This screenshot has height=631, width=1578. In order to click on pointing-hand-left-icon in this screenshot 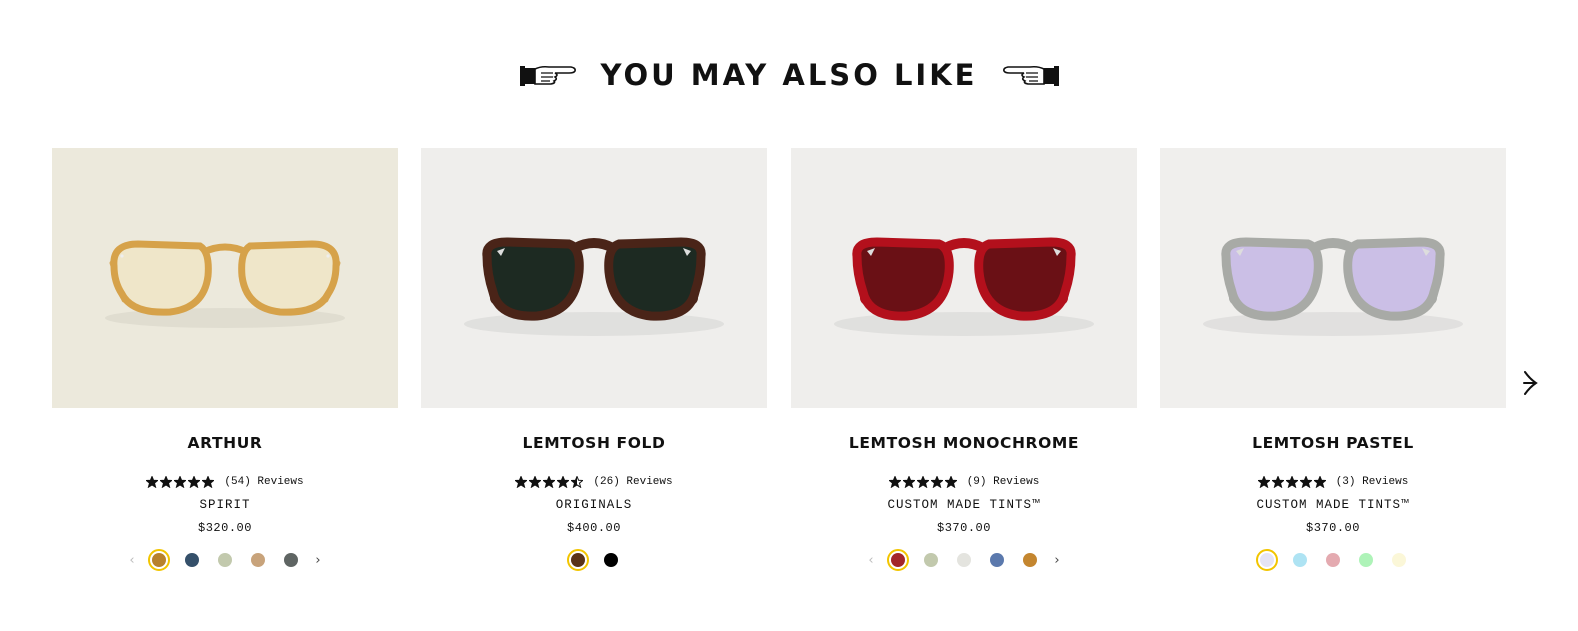, I will do `click(1030, 75)`.